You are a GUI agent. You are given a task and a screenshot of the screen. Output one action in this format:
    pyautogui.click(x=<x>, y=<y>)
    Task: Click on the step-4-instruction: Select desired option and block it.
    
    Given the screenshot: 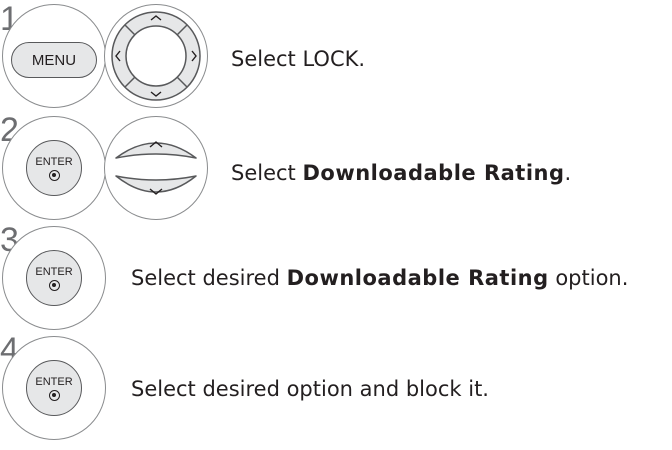 What is the action you would take?
    pyautogui.click(x=310, y=389)
    